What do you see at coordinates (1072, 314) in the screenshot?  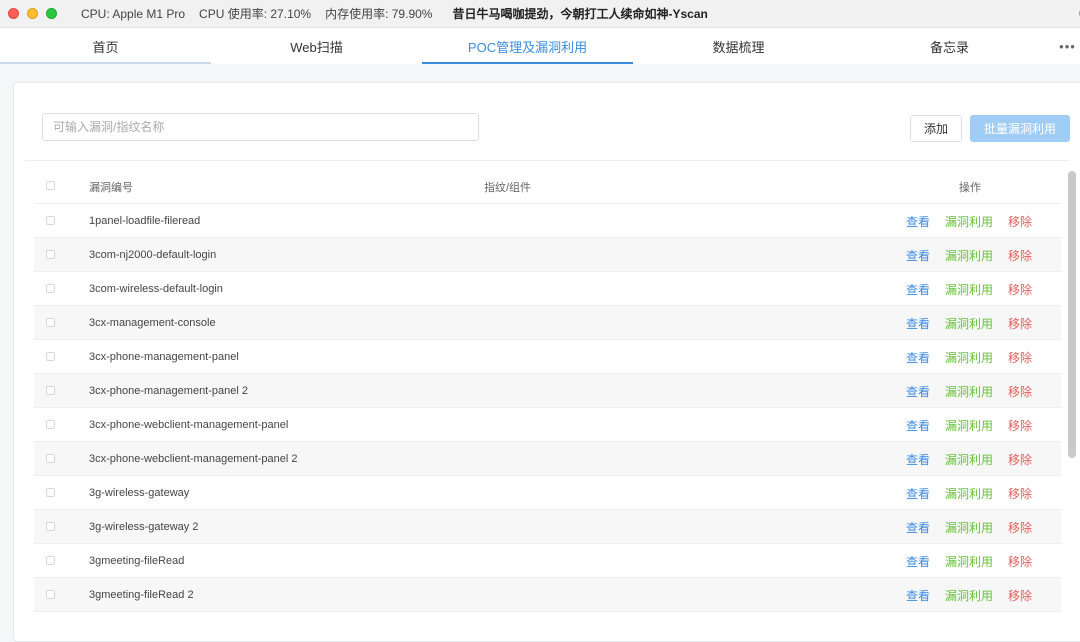 I see `table-scrollbar` at bounding box center [1072, 314].